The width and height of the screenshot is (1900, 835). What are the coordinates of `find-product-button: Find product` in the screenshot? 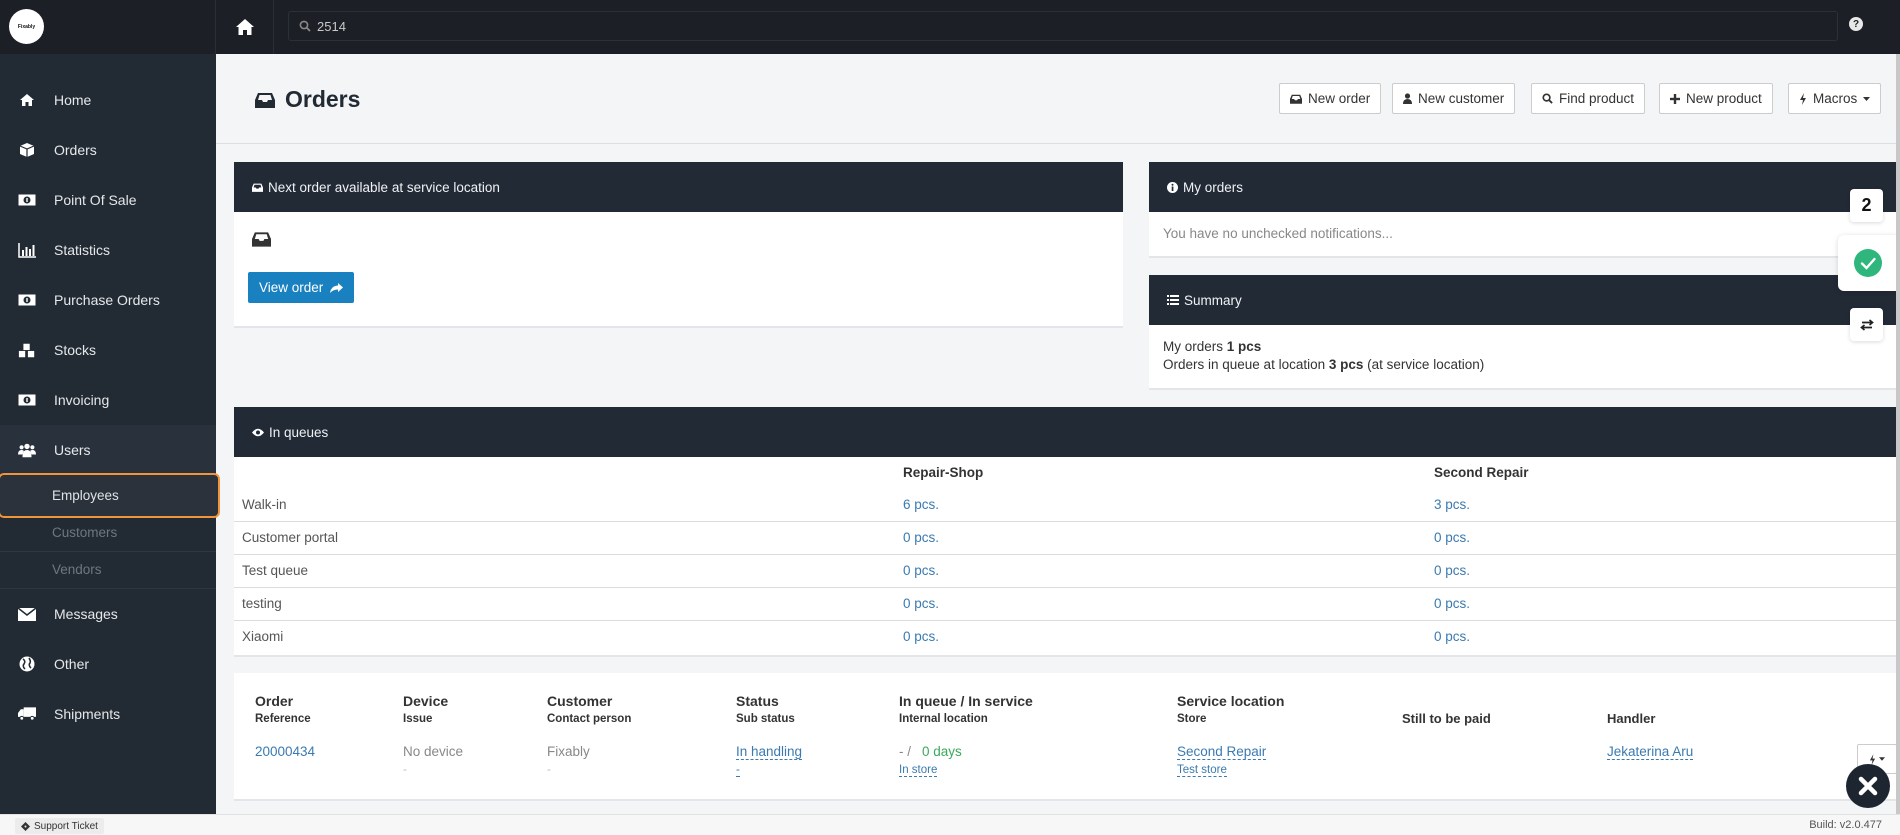 It's located at (1588, 98).